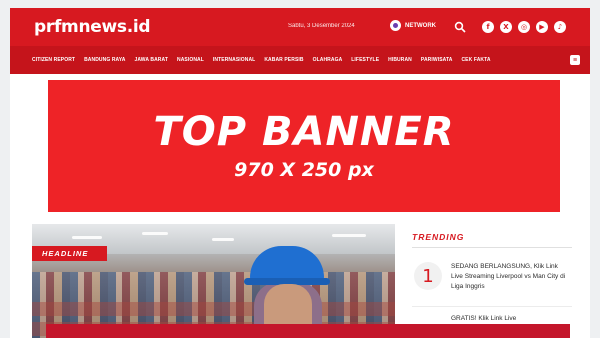  I want to click on trending-rank: 1, so click(428, 276).